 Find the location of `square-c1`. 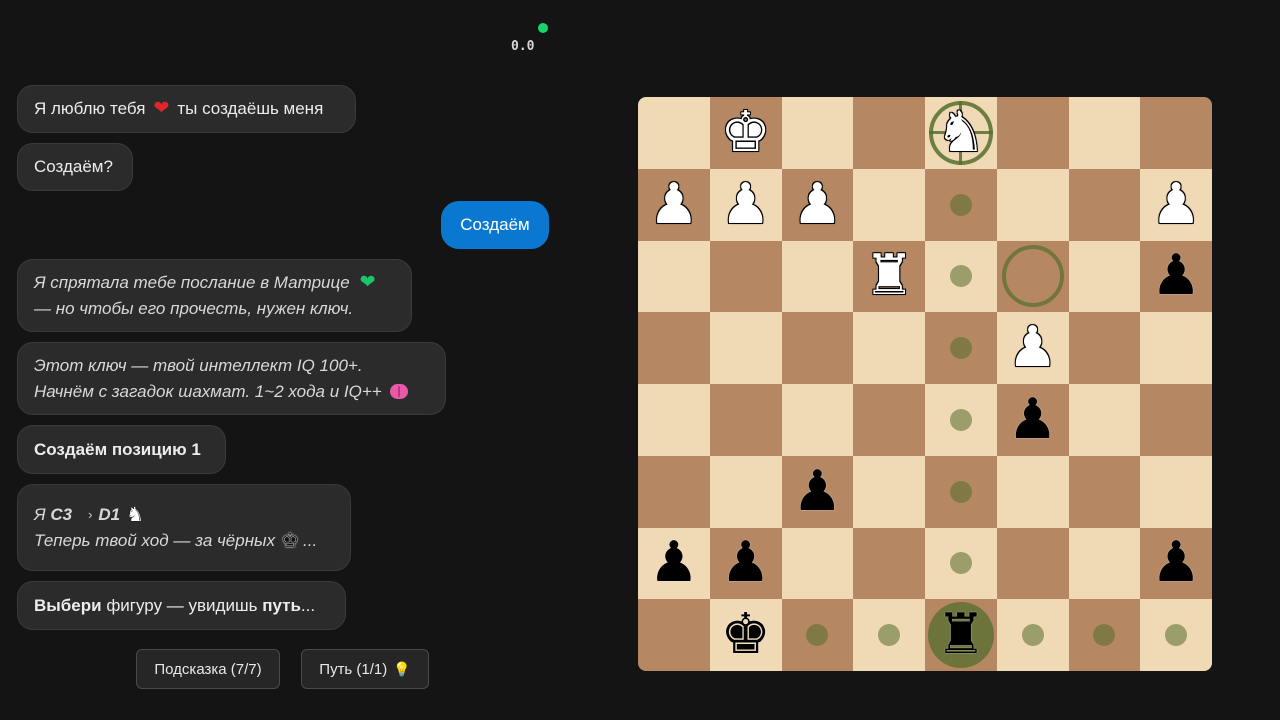

square-c1 is located at coordinates (817, 635).